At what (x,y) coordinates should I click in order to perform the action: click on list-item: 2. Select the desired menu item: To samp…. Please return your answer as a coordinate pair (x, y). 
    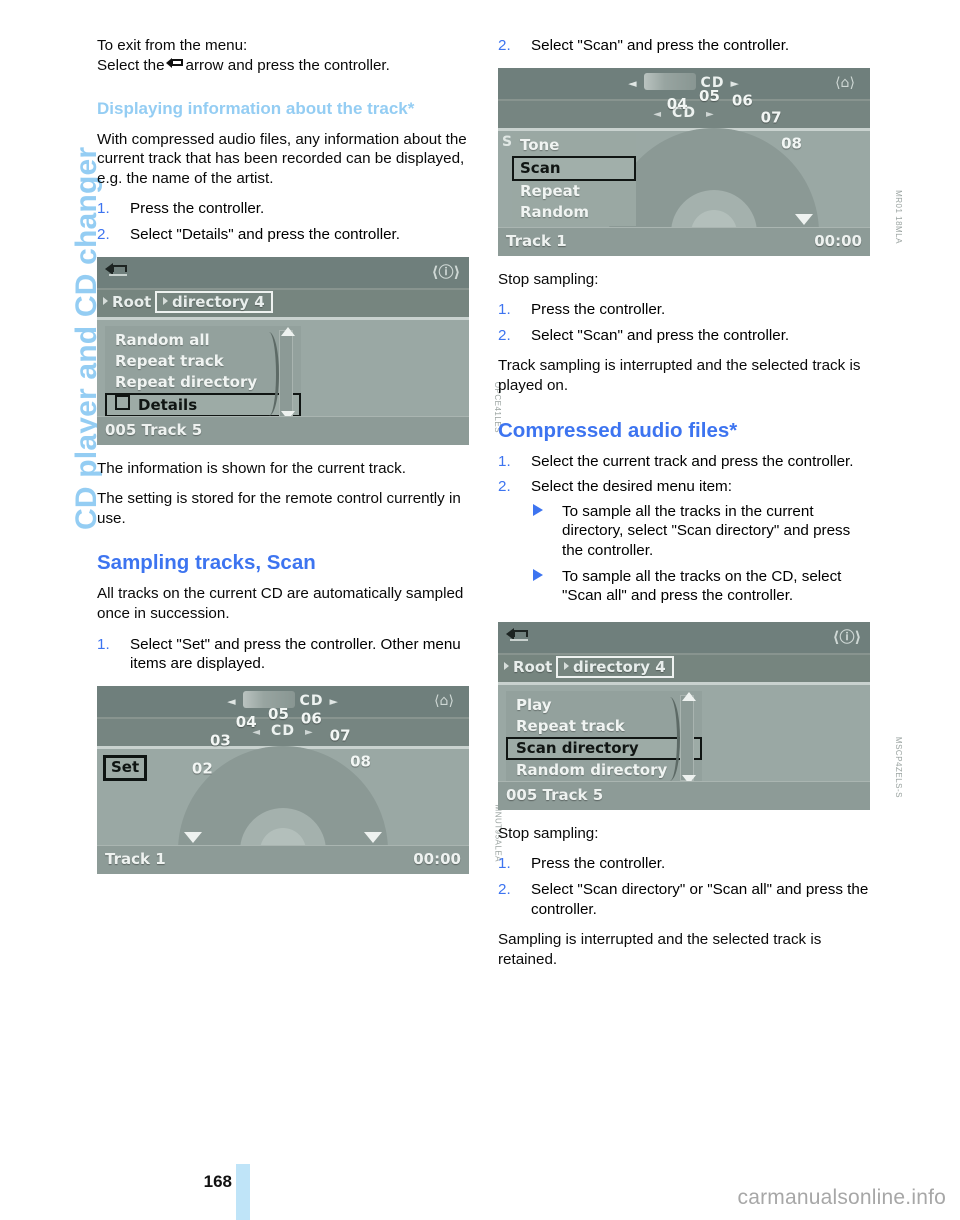
    Looking at the image, I should click on (684, 541).